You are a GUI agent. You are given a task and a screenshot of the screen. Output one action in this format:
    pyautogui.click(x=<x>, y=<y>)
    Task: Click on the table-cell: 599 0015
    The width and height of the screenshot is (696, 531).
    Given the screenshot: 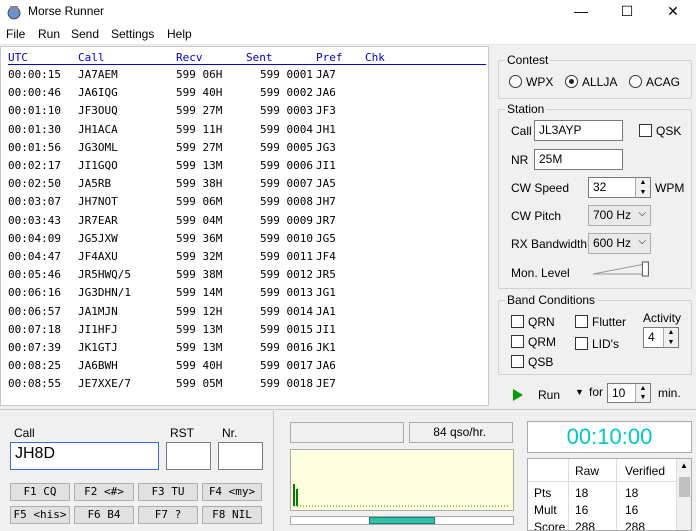 What is the action you would take?
    pyautogui.click(x=286, y=329)
    